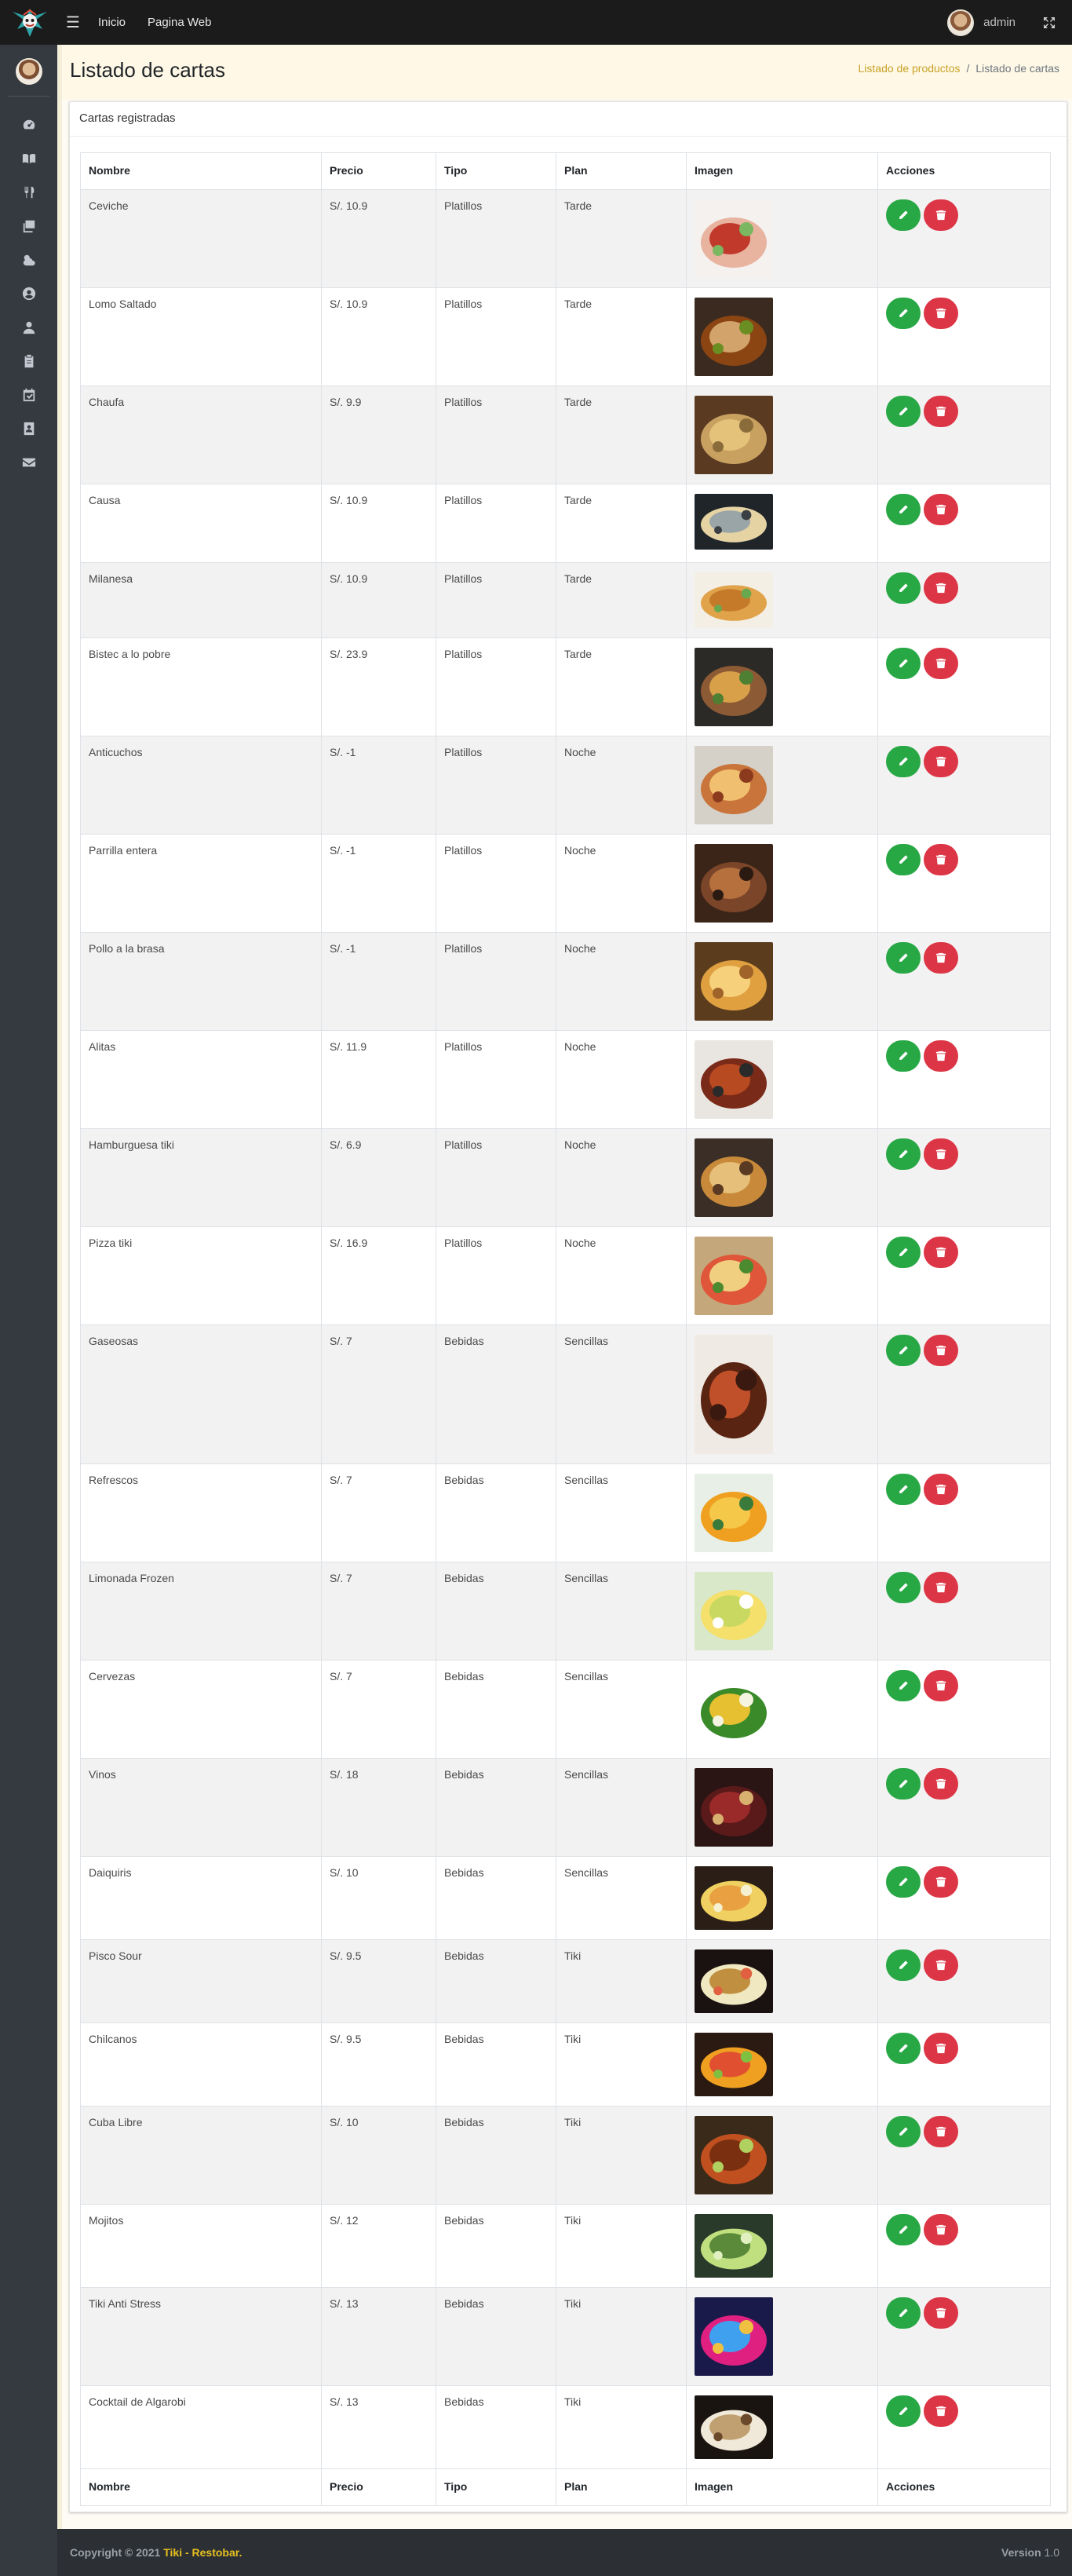  I want to click on sidebar-item-pedidos, so click(28, 361).